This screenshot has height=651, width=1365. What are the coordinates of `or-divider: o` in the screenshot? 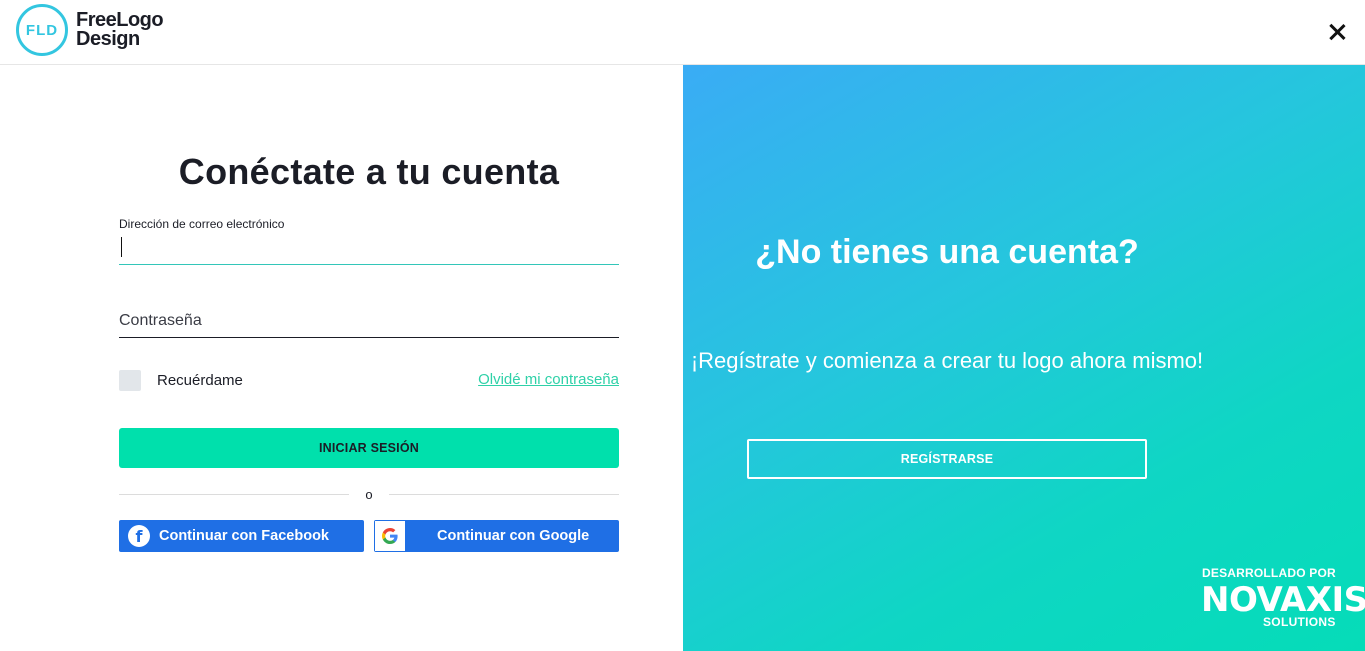 It's located at (369, 494).